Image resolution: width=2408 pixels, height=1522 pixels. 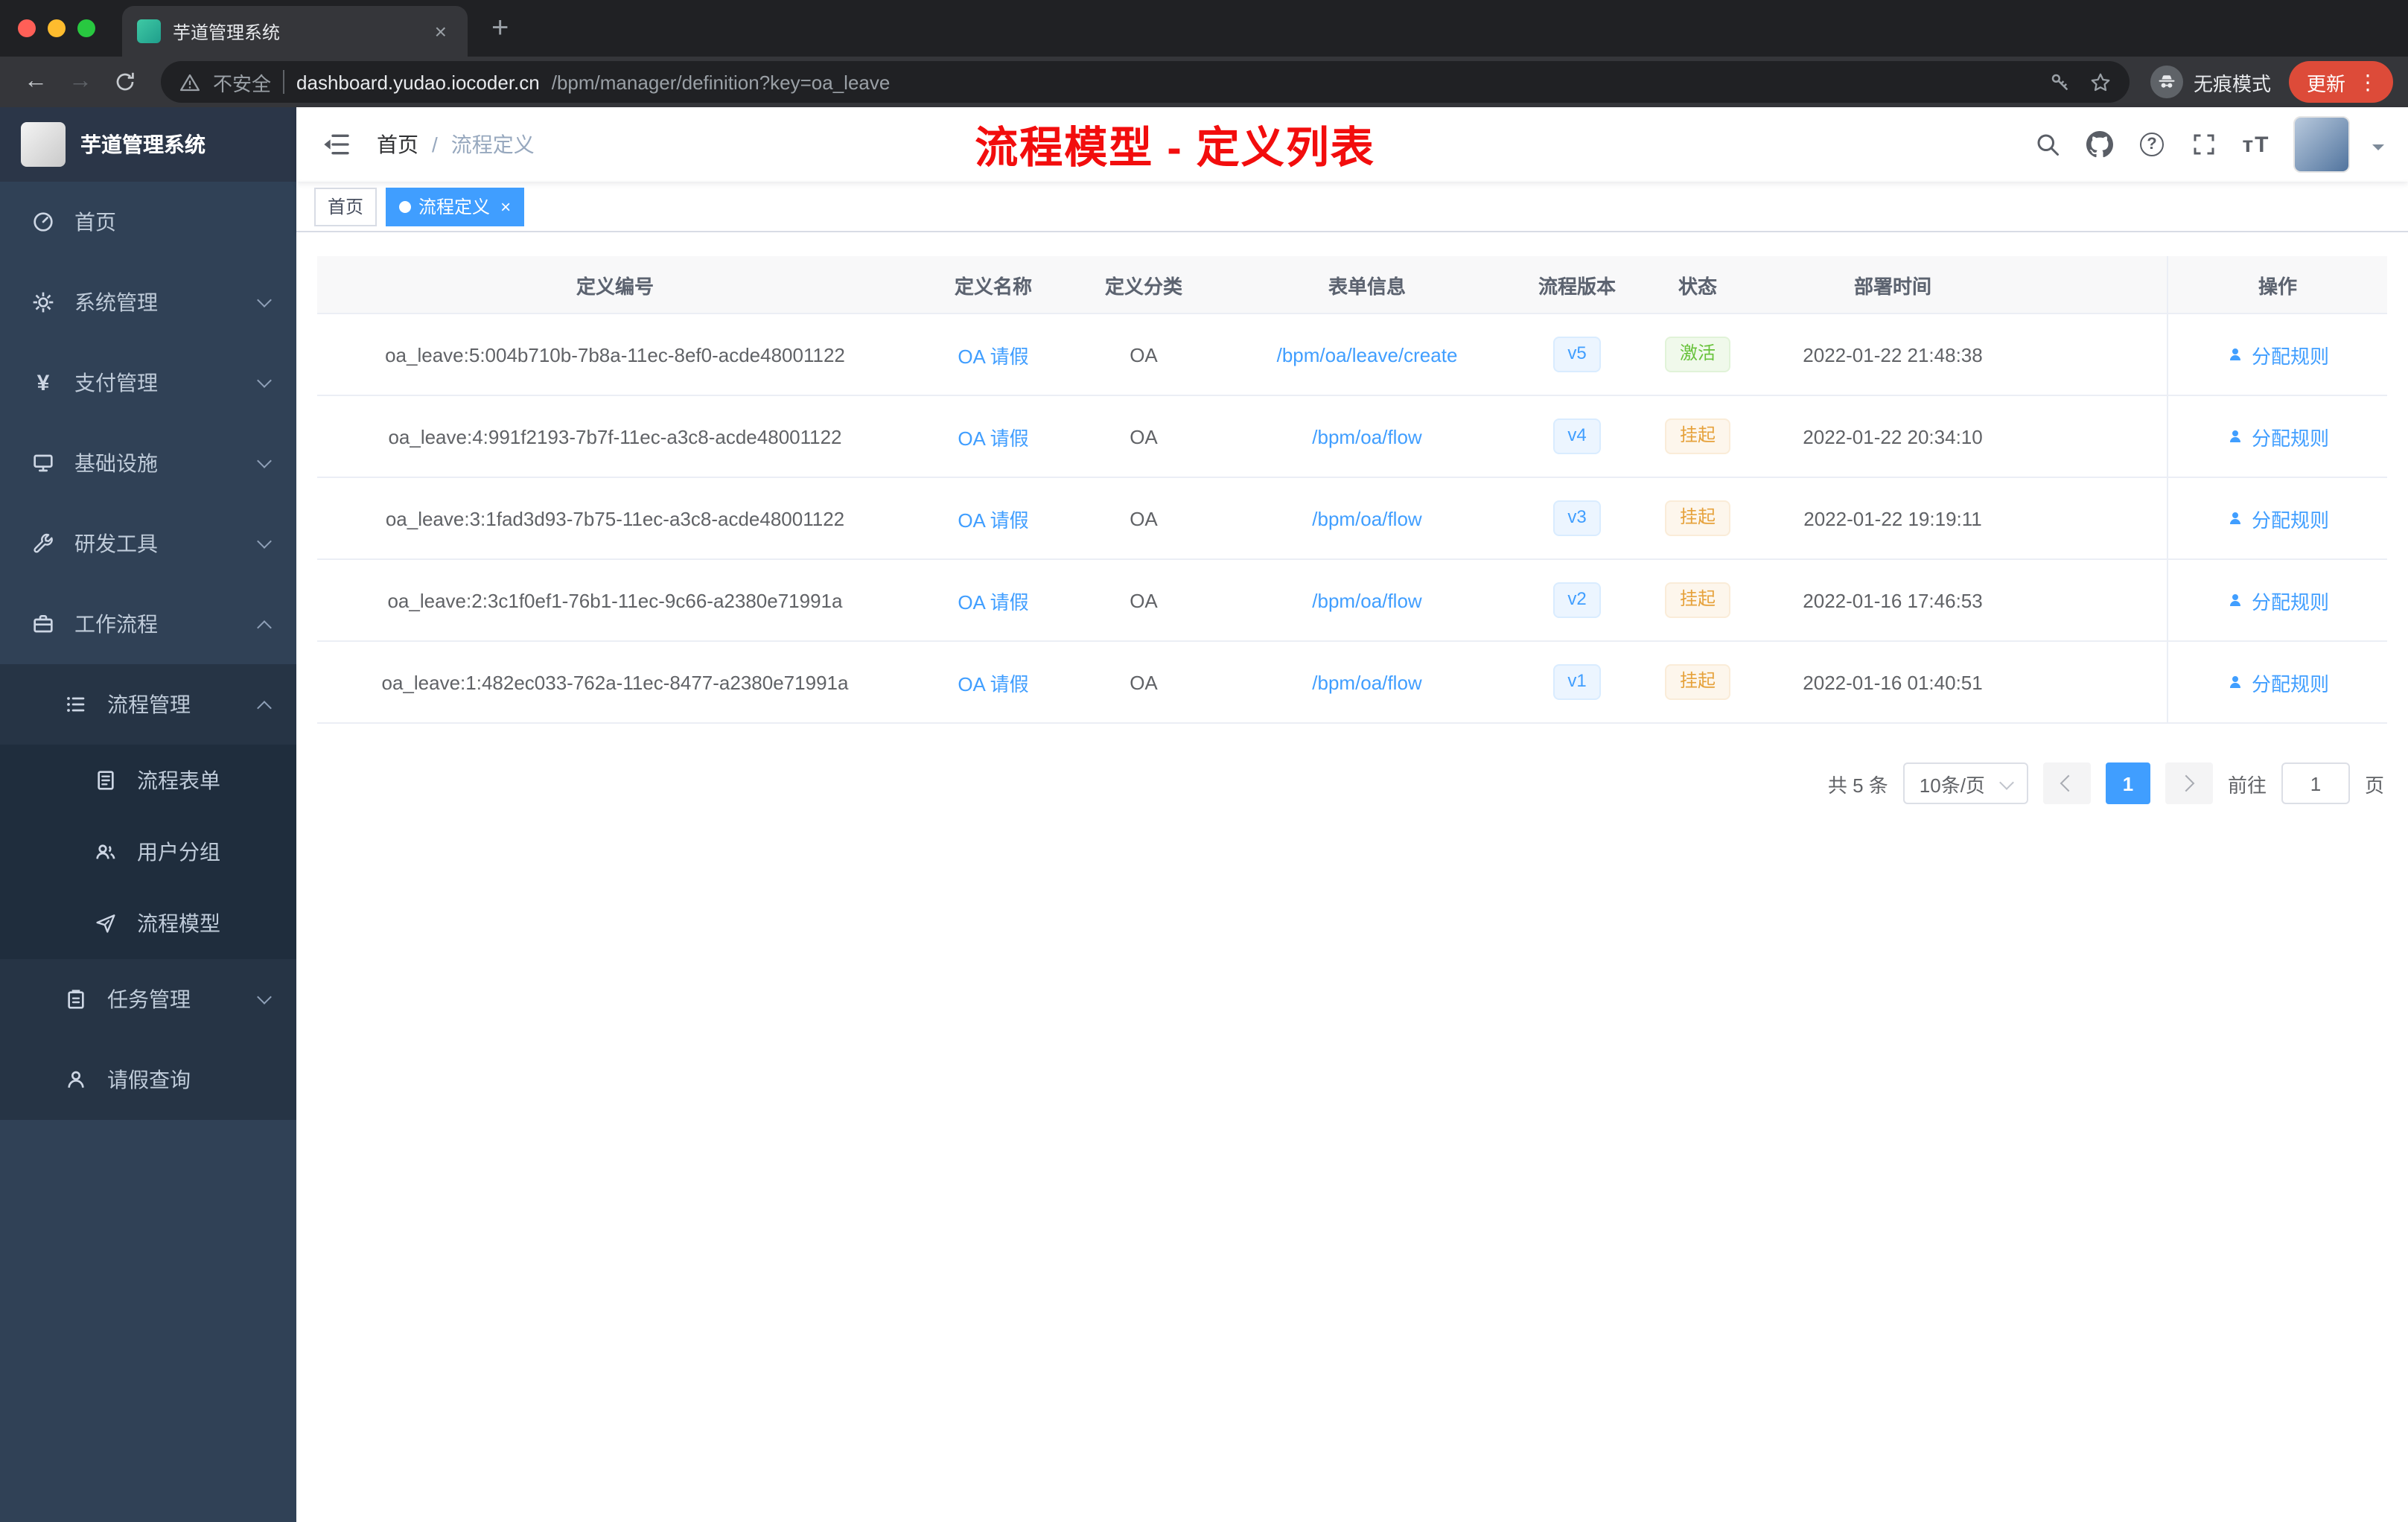 I want to click on version-badge: v3, so click(x=1577, y=518).